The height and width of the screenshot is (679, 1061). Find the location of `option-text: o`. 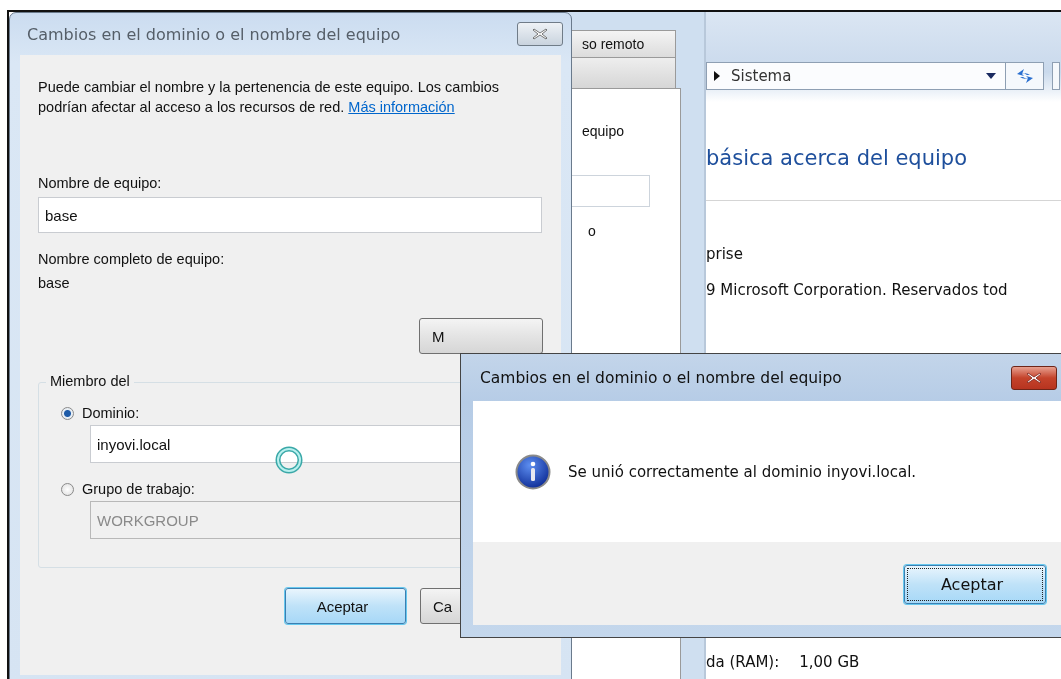

option-text: o is located at coordinates (592, 231).